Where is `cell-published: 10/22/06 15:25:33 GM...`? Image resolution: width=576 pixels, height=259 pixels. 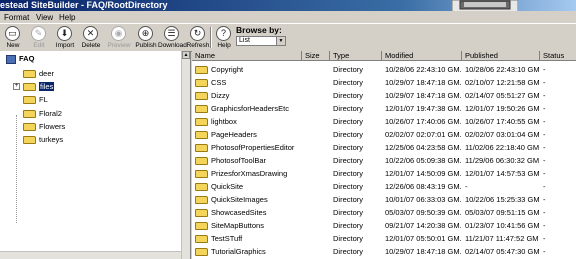
cell-published: 10/22/06 15:25:33 GM... is located at coordinates (502, 199).